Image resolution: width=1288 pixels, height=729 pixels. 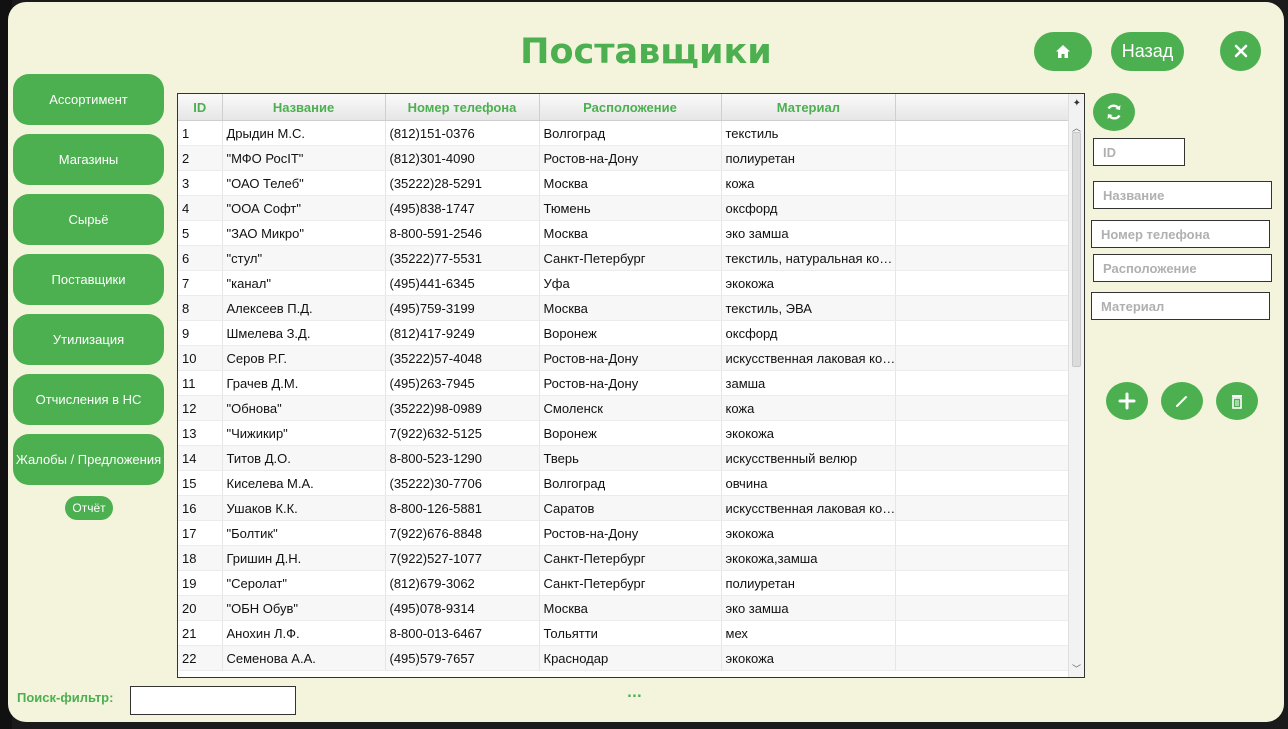 I want to click on cell-name: Гришин Д.Н., so click(x=304, y=558).